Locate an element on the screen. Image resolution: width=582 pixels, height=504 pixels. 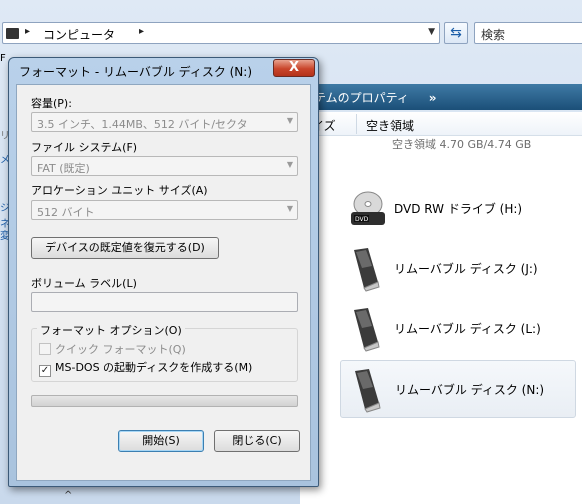
computer-icon is located at coordinates (12, 33).